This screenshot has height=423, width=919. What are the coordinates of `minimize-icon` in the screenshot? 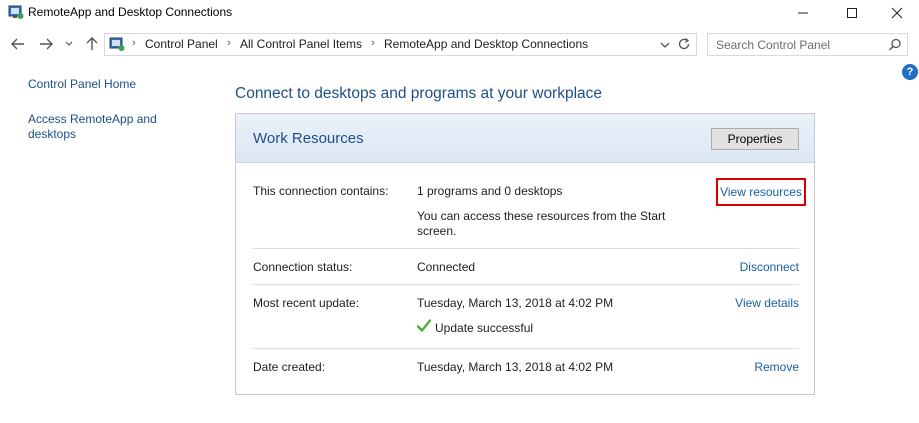 It's located at (803, 13).